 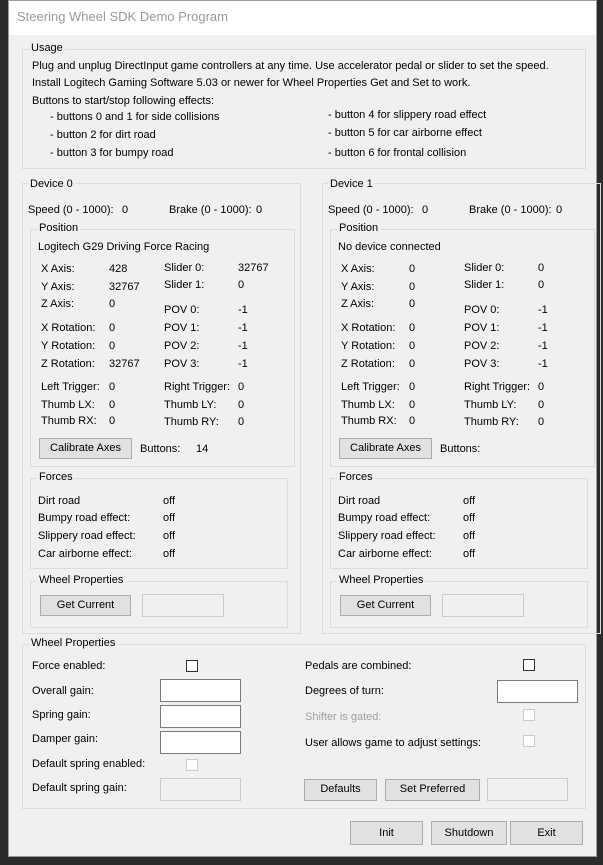 I want to click on device-name: Logitech G29 Driving Force Racing, so click(x=124, y=247).